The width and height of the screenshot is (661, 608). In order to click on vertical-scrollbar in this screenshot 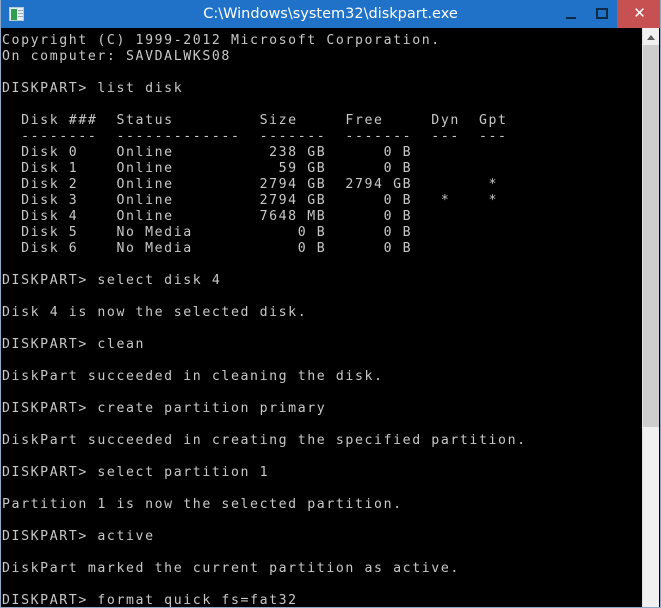, I will do `click(650, 317)`.